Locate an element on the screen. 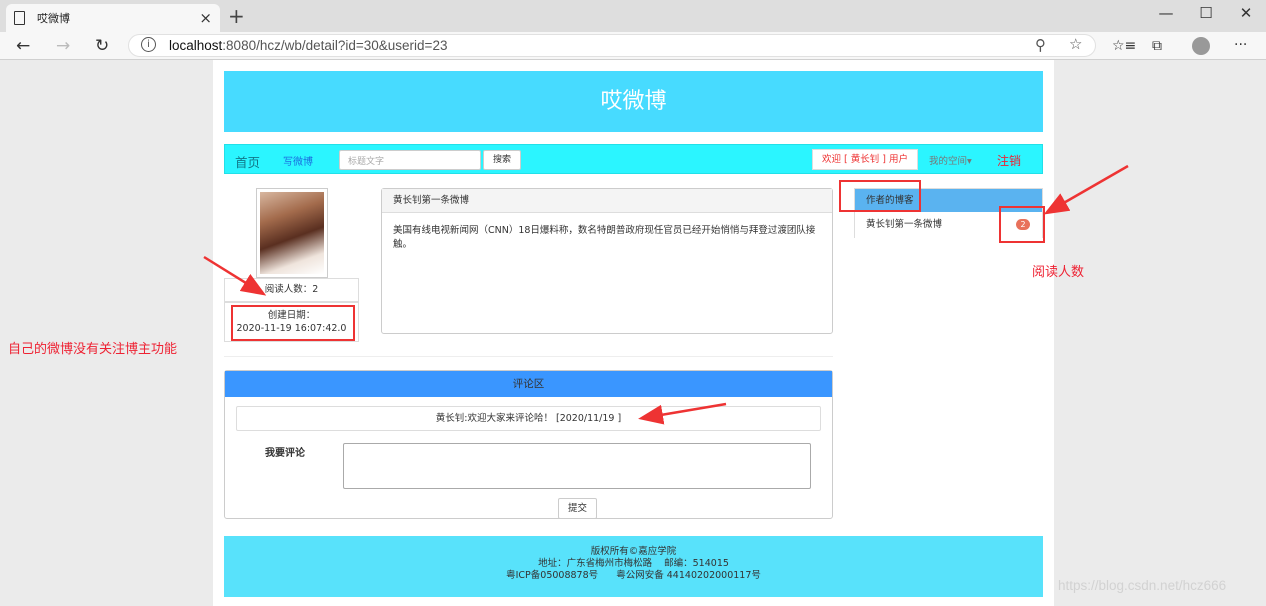 This screenshot has width=1266, height=606. favorites-icon: ☆≡ is located at coordinates (1124, 46).